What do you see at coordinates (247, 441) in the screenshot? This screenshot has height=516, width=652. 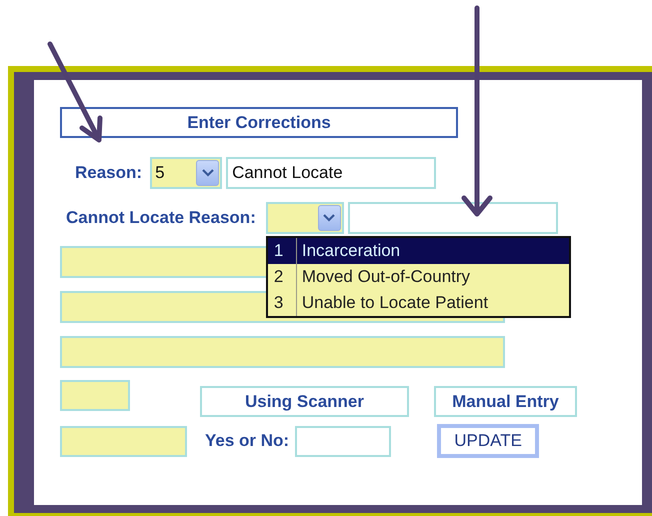 I see `yes-or-no-label: Yes or No:` at bounding box center [247, 441].